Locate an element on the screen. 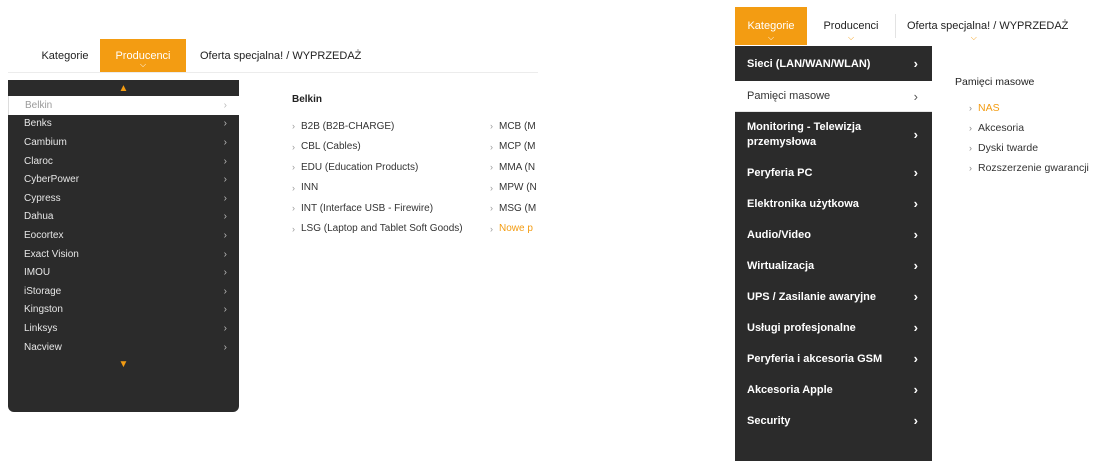 The image size is (1115, 461). category-item-label: Wirtualizacja is located at coordinates (781, 265).